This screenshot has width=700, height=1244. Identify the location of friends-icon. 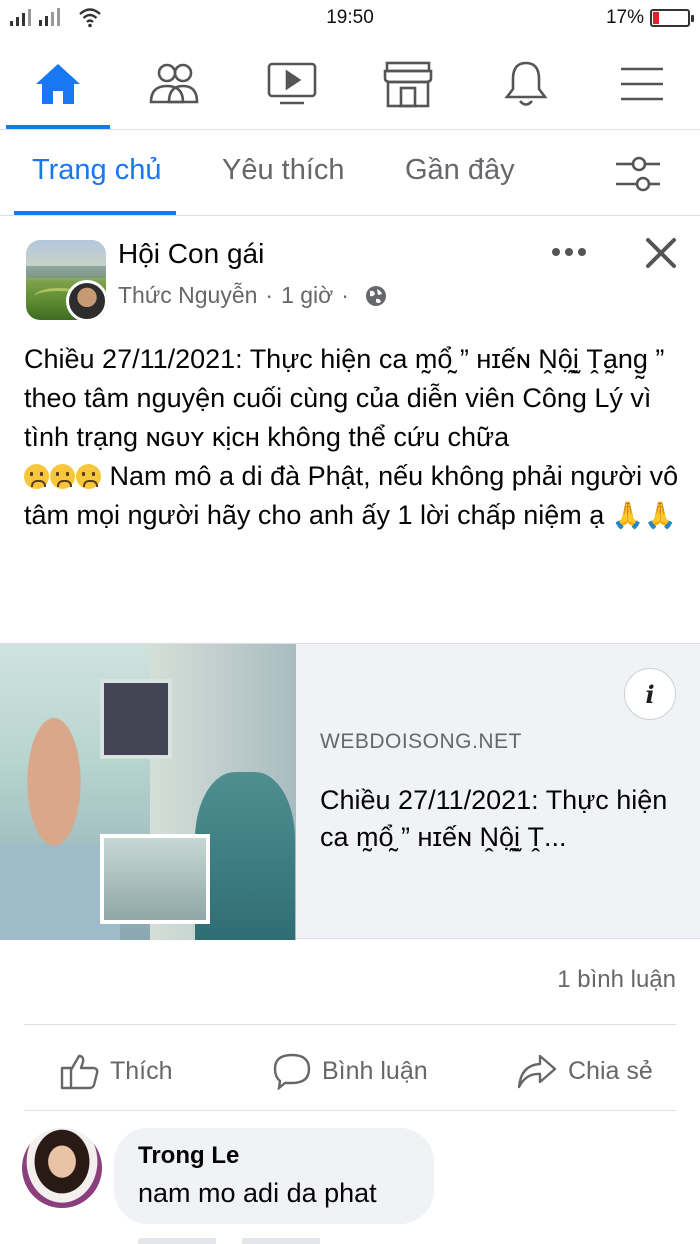
(174, 84).